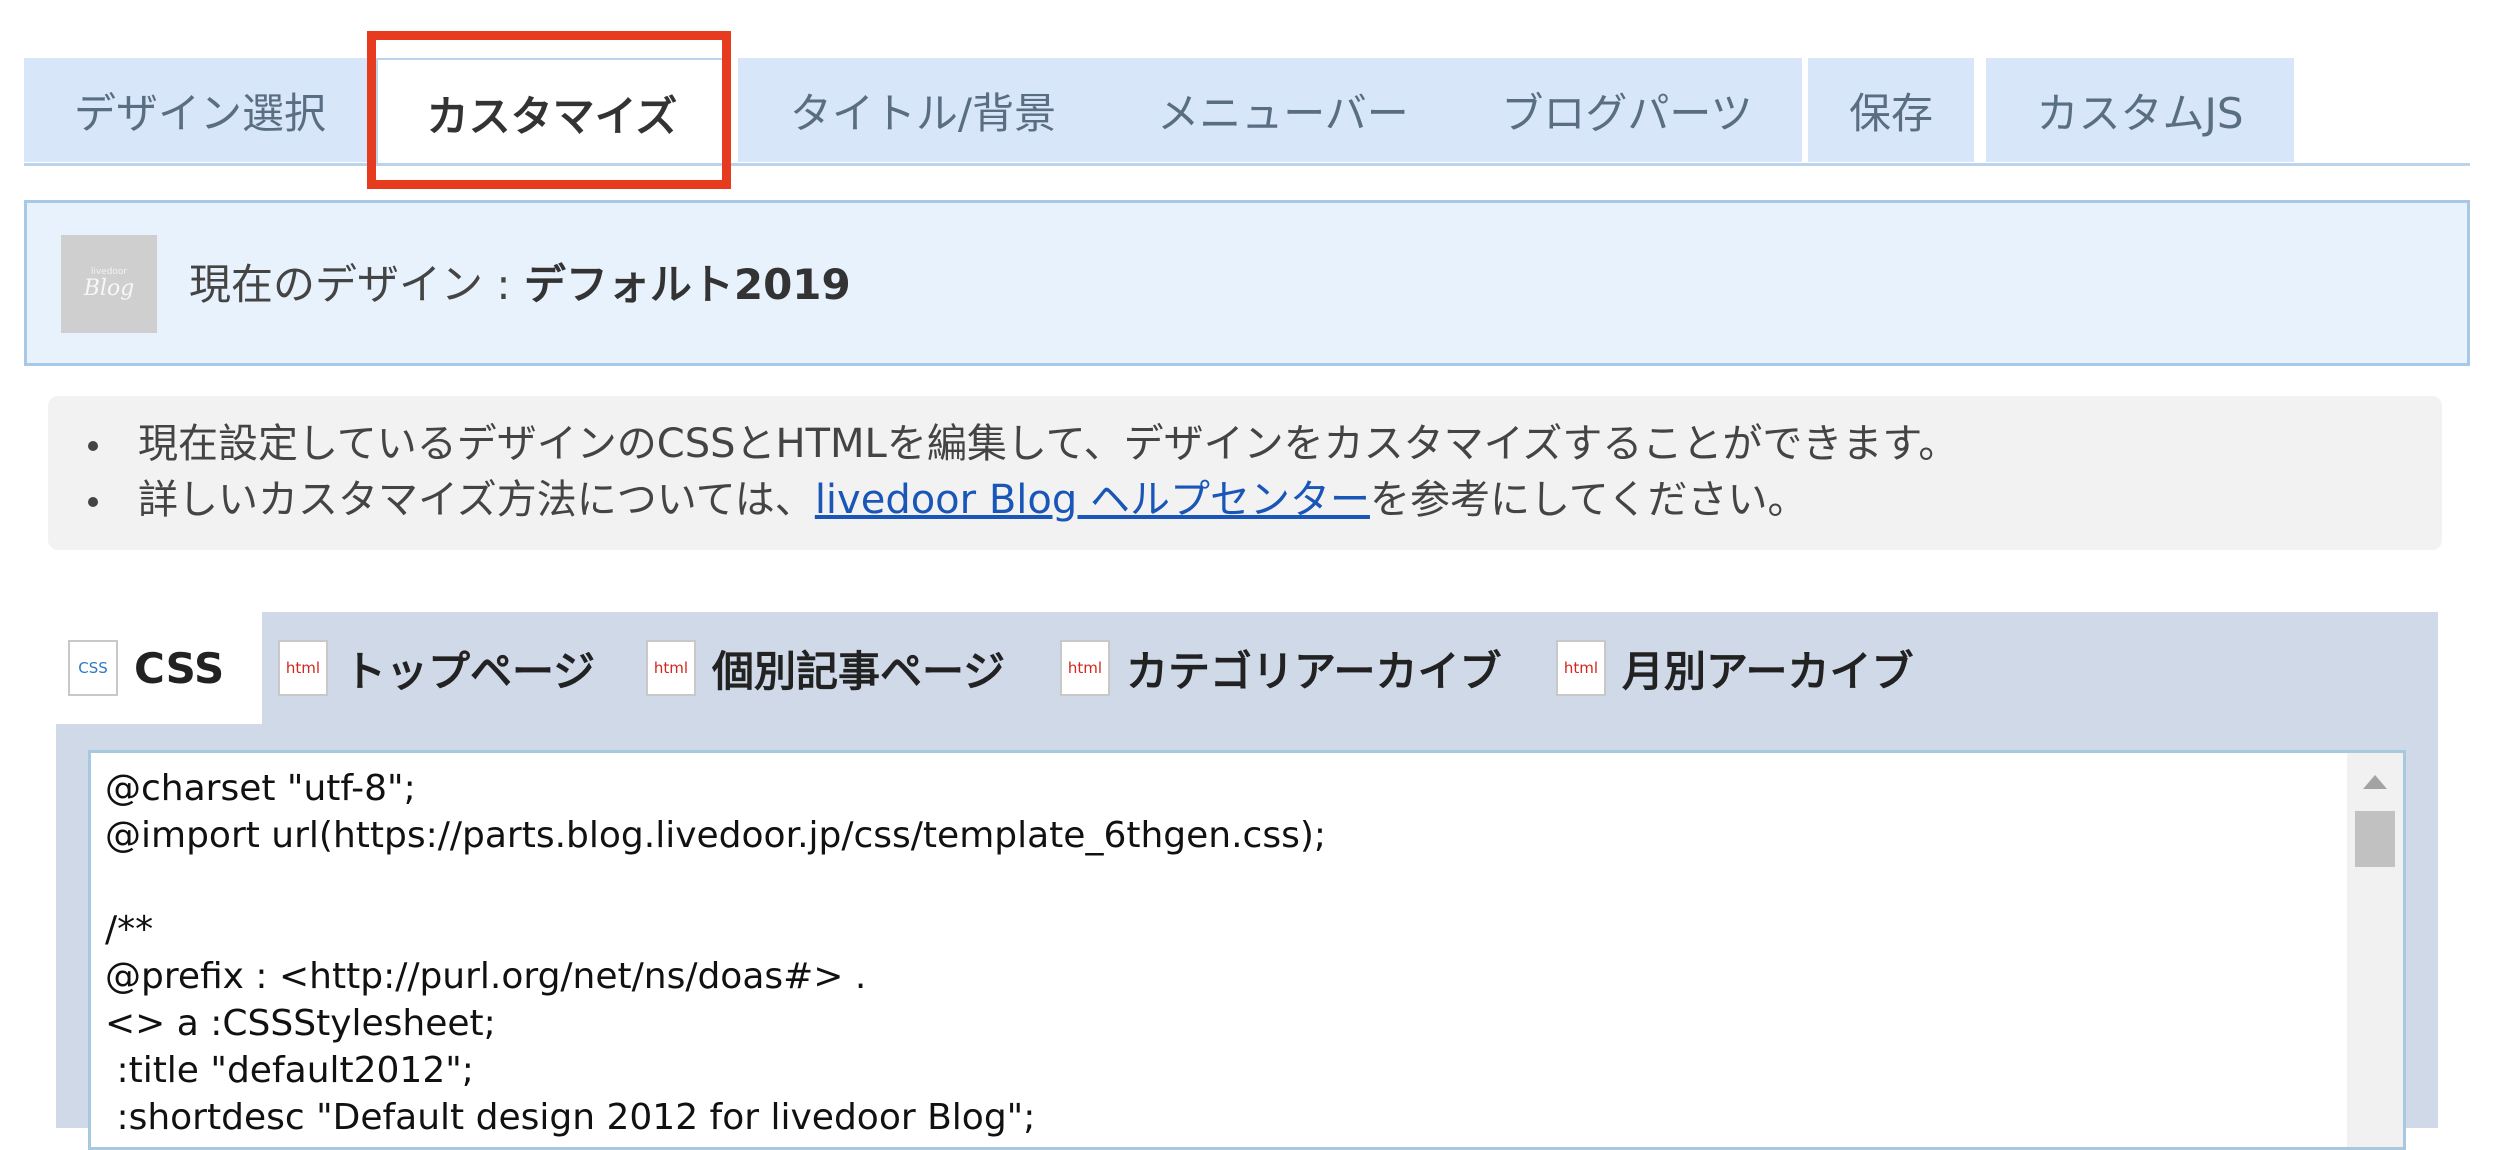  I want to click on current-design-prefix: 現在のデザイン :, so click(356, 284).